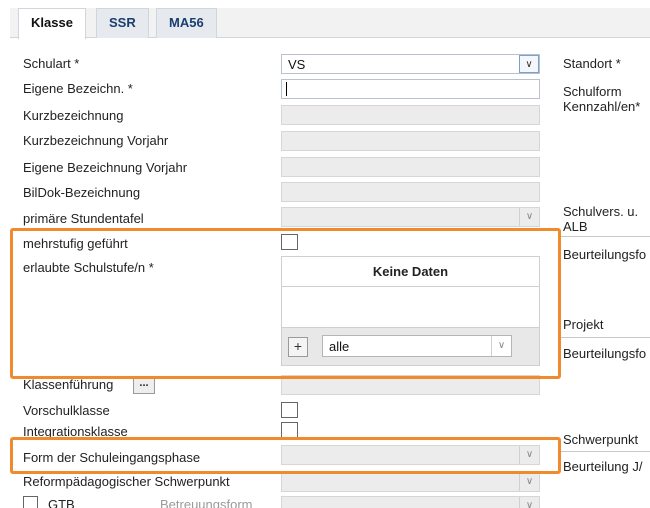  I want to click on betreuungsform-label: Betreuungsform, so click(206, 502).